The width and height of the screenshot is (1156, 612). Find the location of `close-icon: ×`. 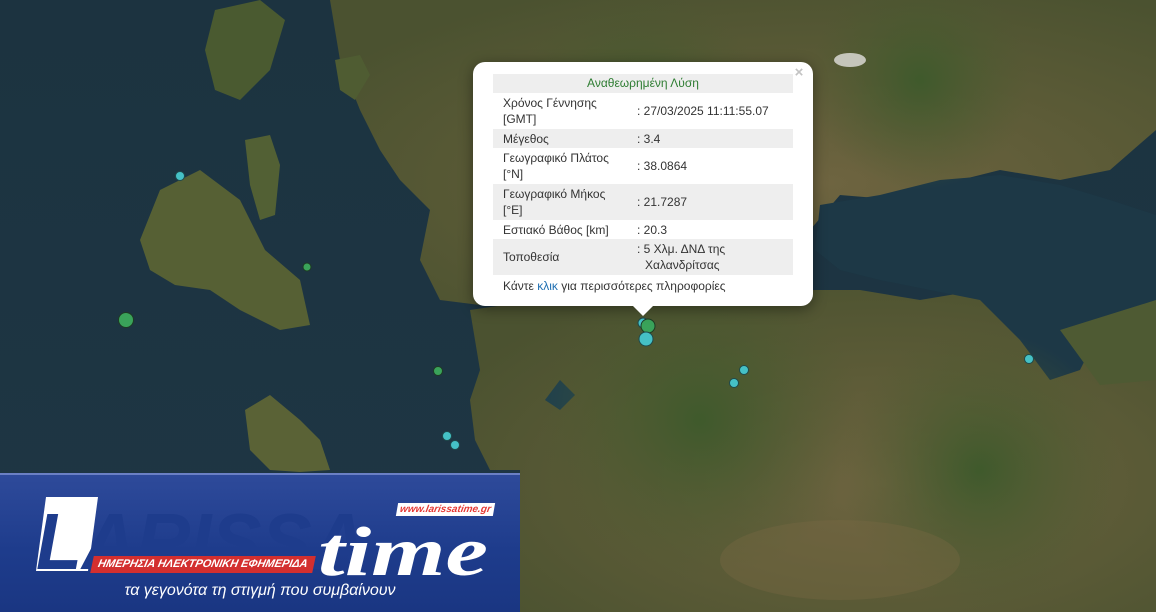

close-icon: × is located at coordinates (799, 73).